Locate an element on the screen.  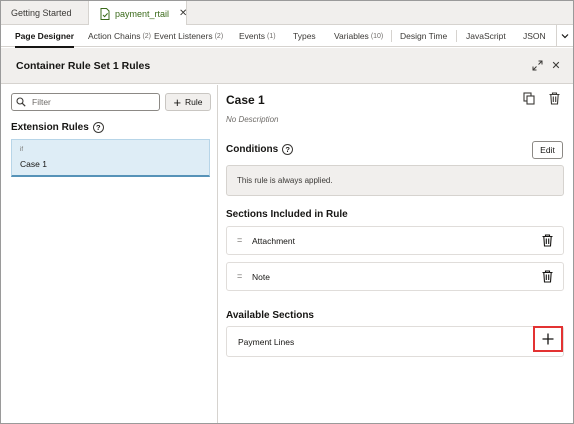
tab-getting-started: Getting Started is located at coordinates (45, 13).